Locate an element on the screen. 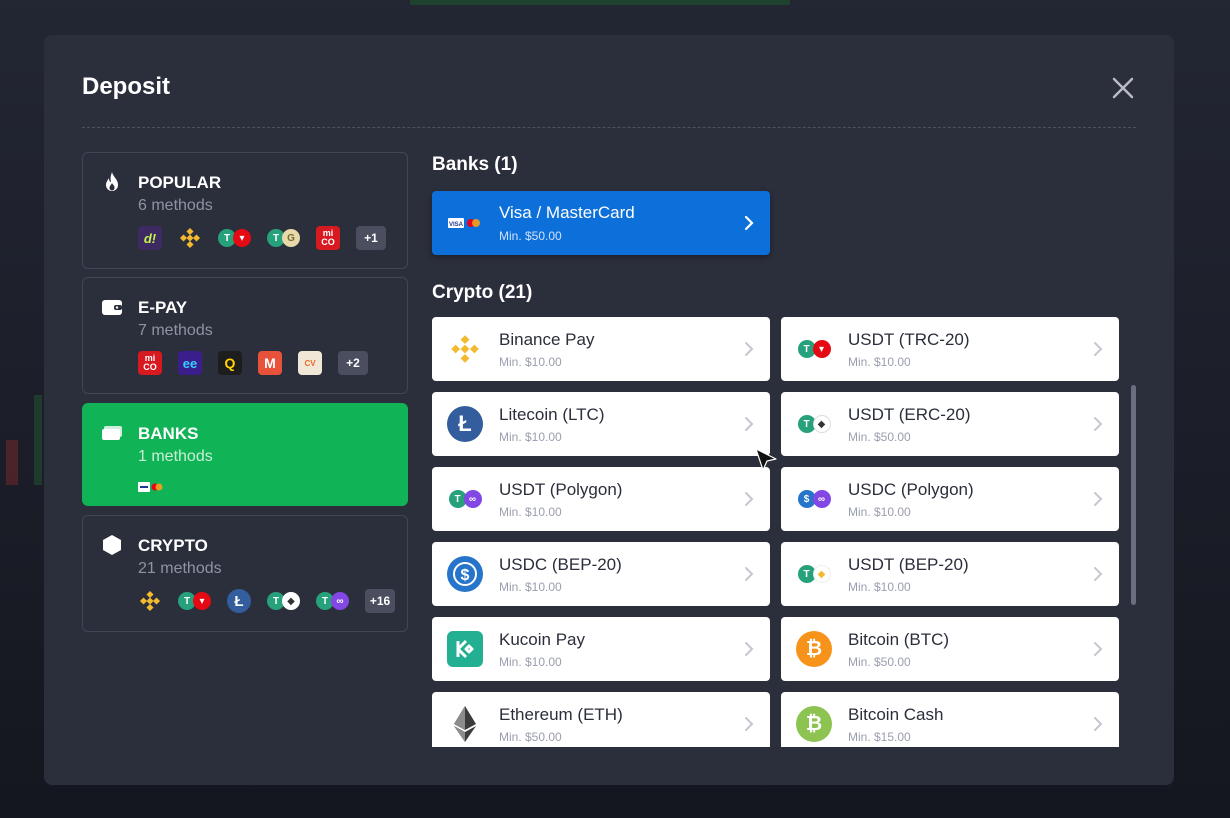  category-name: POPULAR is located at coordinates (180, 182).